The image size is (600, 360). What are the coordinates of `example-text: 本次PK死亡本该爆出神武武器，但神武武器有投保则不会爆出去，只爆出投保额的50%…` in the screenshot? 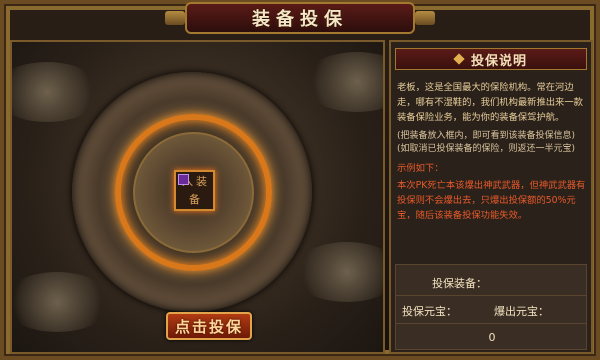 It's located at (491, 200).